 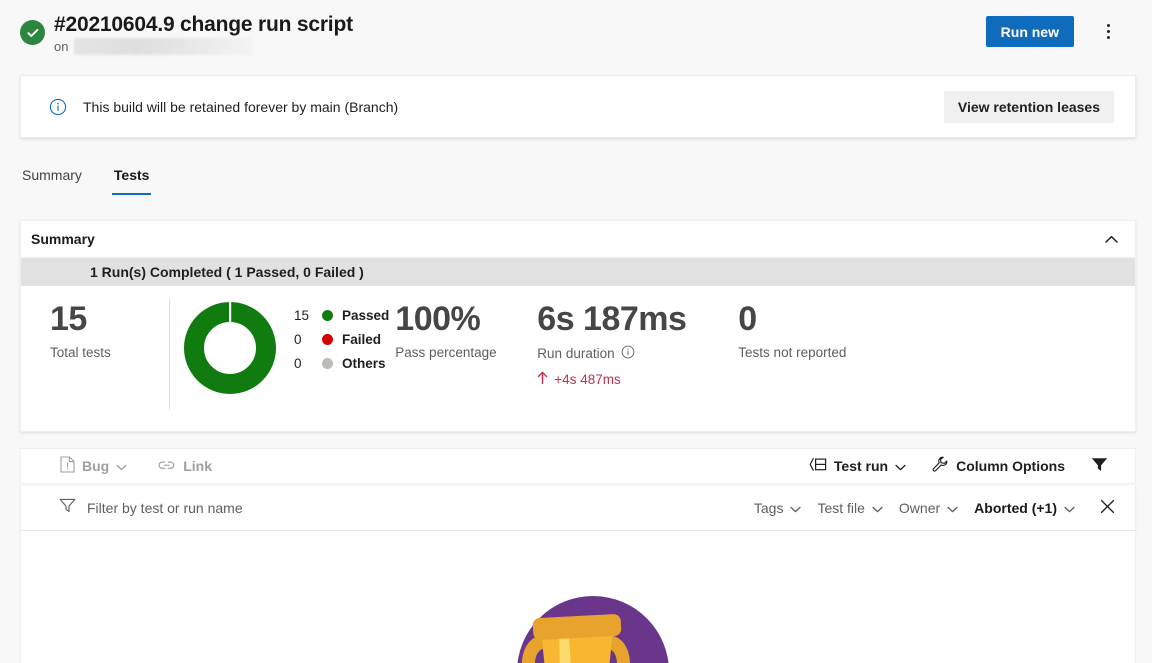 I want to click on legend-others-count: 0, so click(x=298, y=363).